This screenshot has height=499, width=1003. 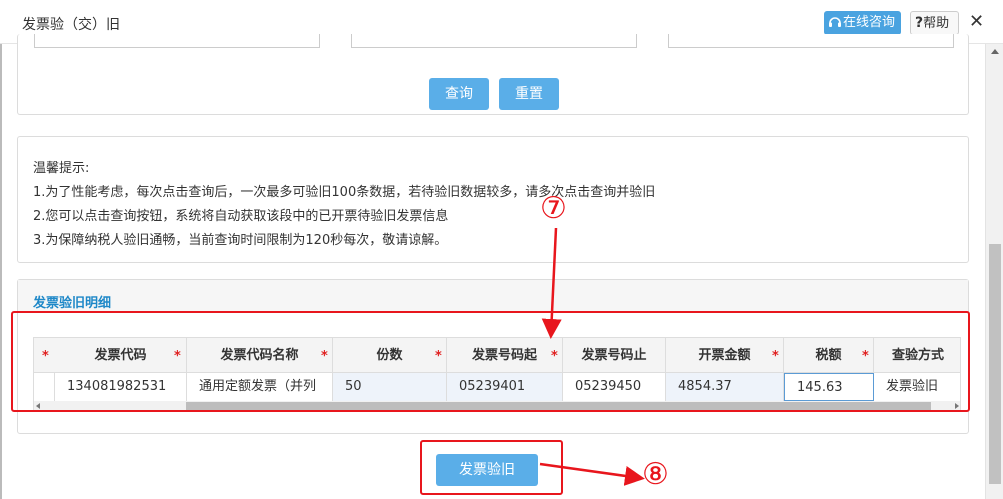 What do you see at coordinates (655, 474) in the screenshot?
I see `step-marker-8: ⑧` at bounding box center [655, 474].